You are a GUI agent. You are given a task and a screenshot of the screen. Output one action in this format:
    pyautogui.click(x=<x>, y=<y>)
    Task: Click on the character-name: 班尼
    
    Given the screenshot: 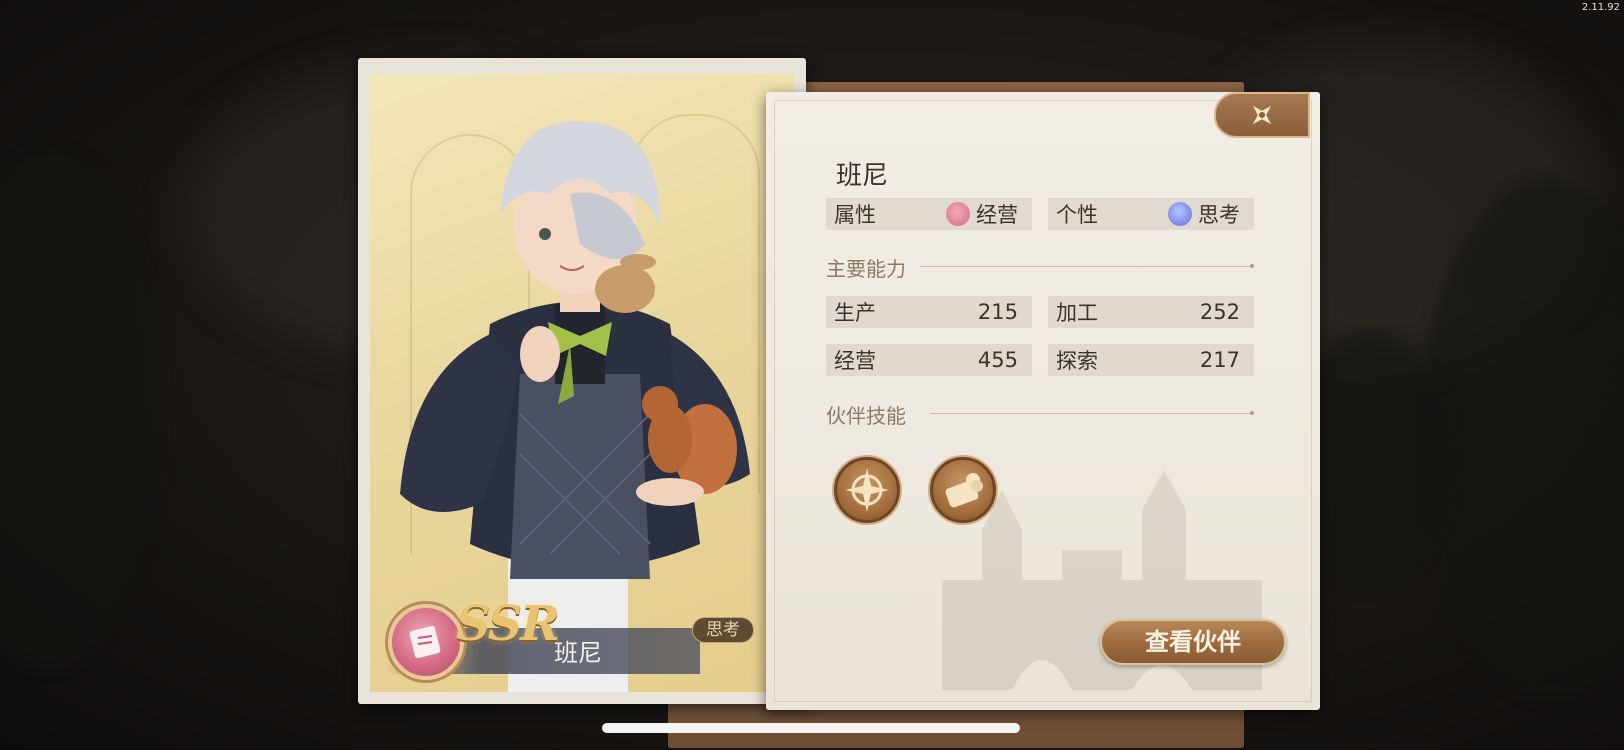 What is the action you would take?
    pyautogui.click(x=862, y=176)
    